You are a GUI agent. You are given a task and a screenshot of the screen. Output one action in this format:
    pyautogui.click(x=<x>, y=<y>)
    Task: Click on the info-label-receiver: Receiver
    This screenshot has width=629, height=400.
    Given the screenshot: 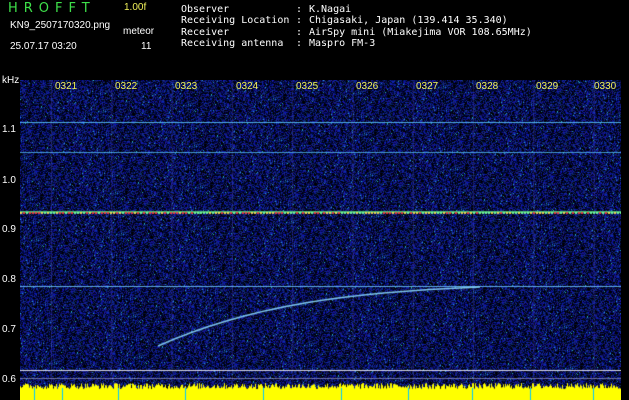 What is the action you would take?
    pyautogui.click(x=205, y=32)
    